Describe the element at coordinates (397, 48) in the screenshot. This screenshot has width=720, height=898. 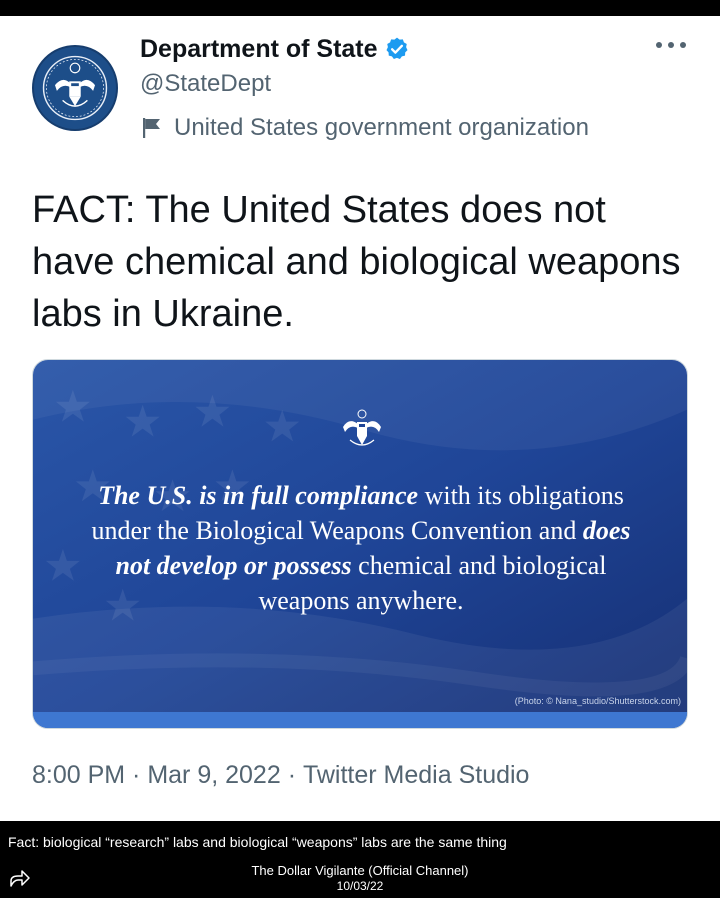
I see `verified-badge-icon` at that location.